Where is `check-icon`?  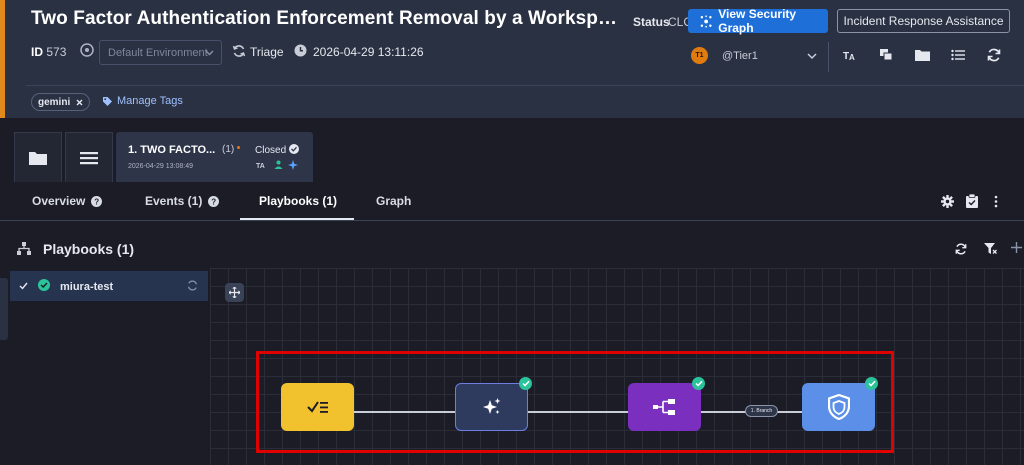 check-icon is located at coordinates (23, 286).